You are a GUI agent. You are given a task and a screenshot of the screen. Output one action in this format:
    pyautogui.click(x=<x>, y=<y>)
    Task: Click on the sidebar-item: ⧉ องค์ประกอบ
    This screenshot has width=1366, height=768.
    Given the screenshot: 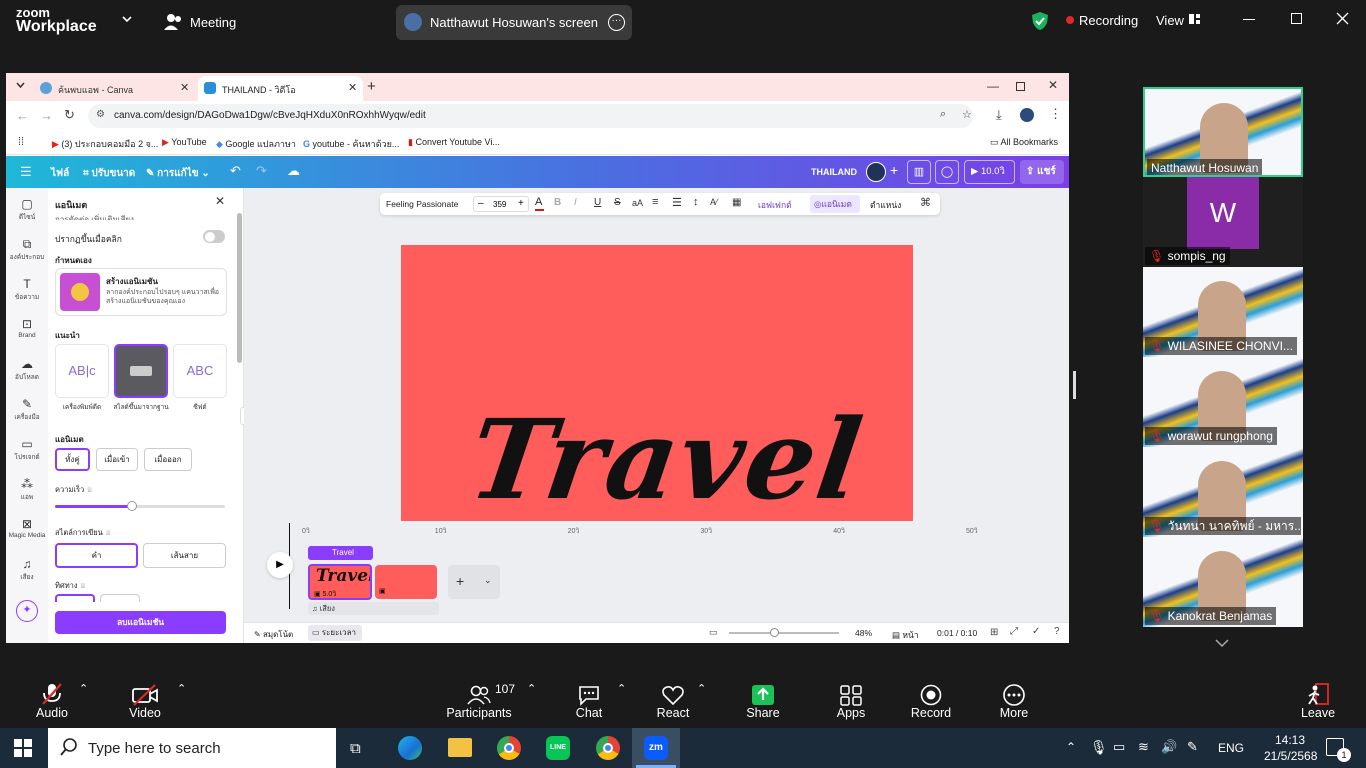 What is the action you would take?
    pyautogui.click(x=27, y=255)
    